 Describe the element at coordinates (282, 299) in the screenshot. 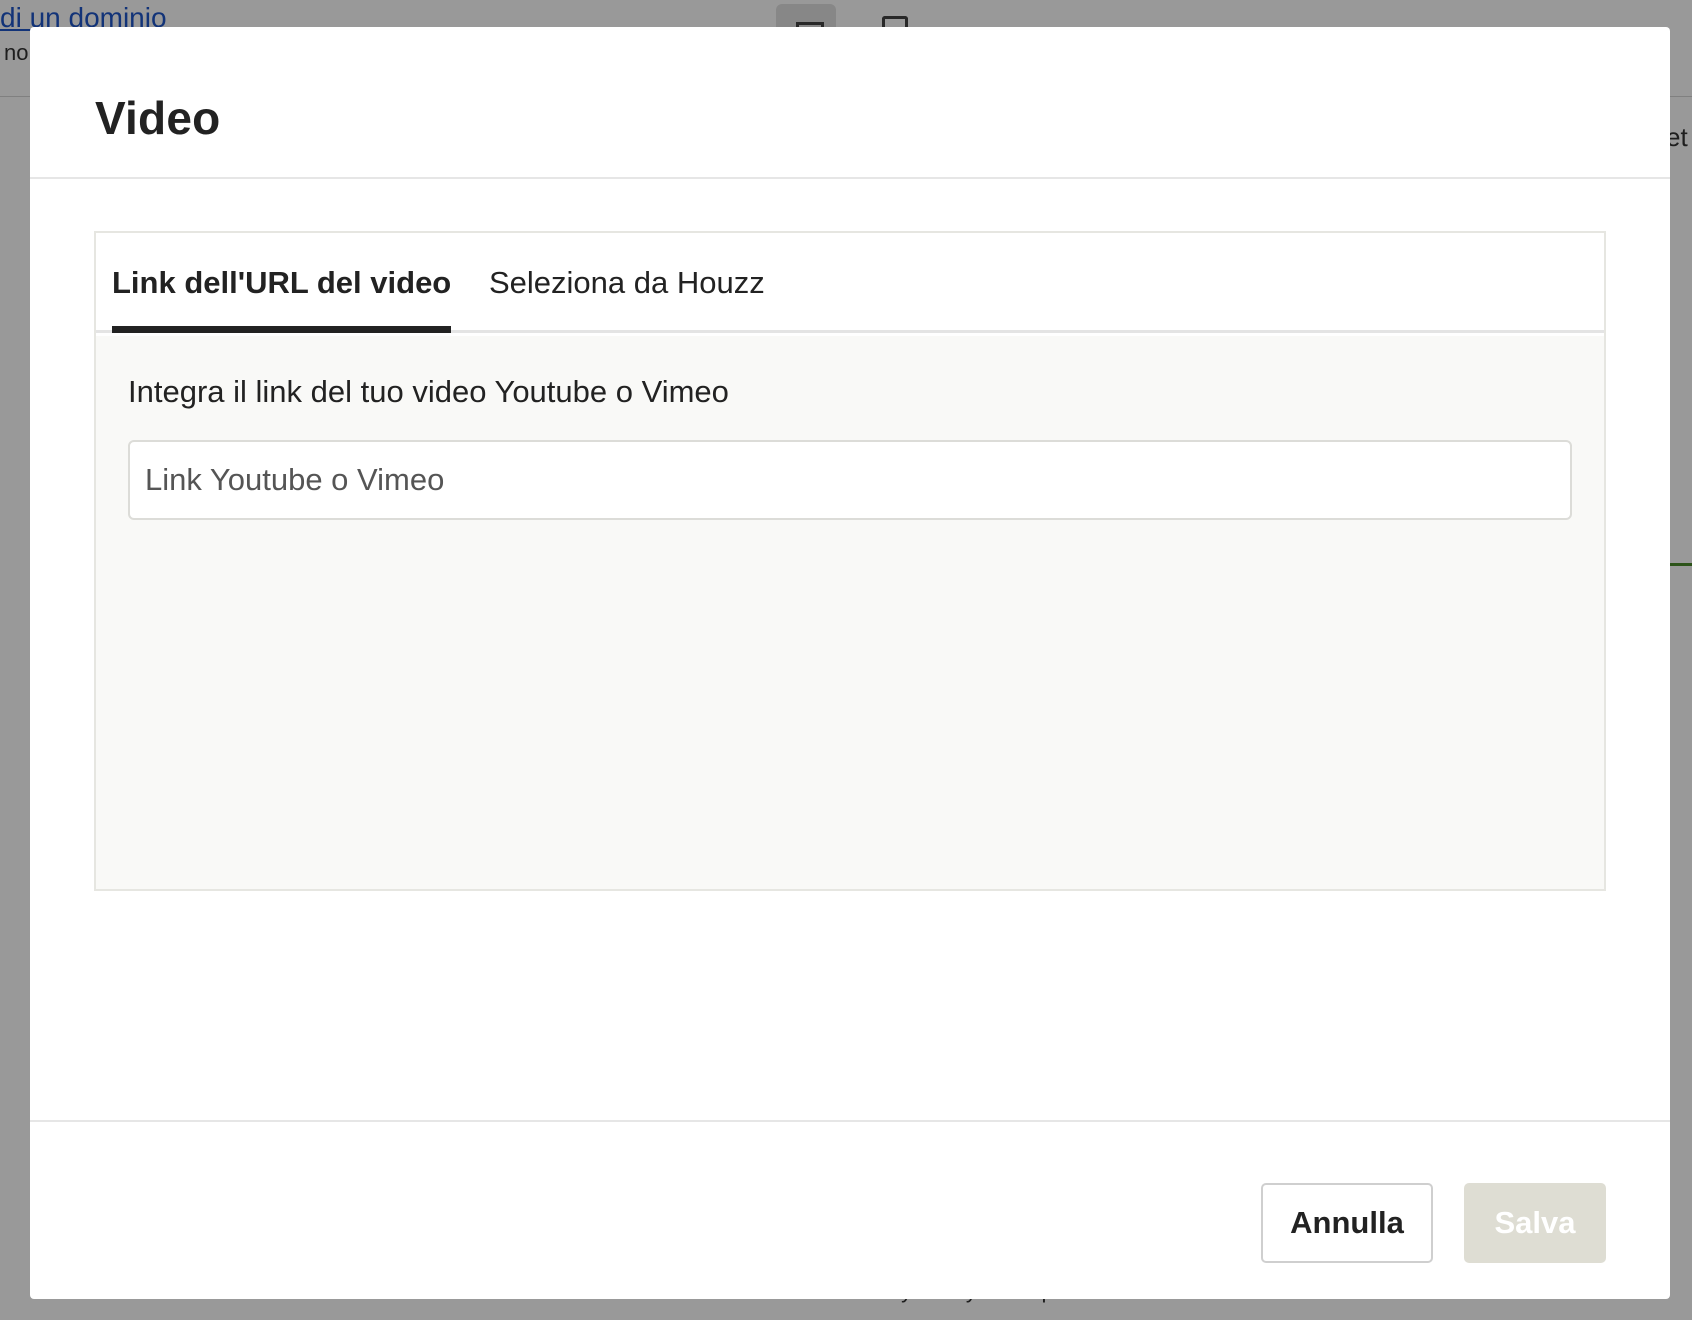

I see `tab-video-url-link: Link dell'URL del video` at that location.